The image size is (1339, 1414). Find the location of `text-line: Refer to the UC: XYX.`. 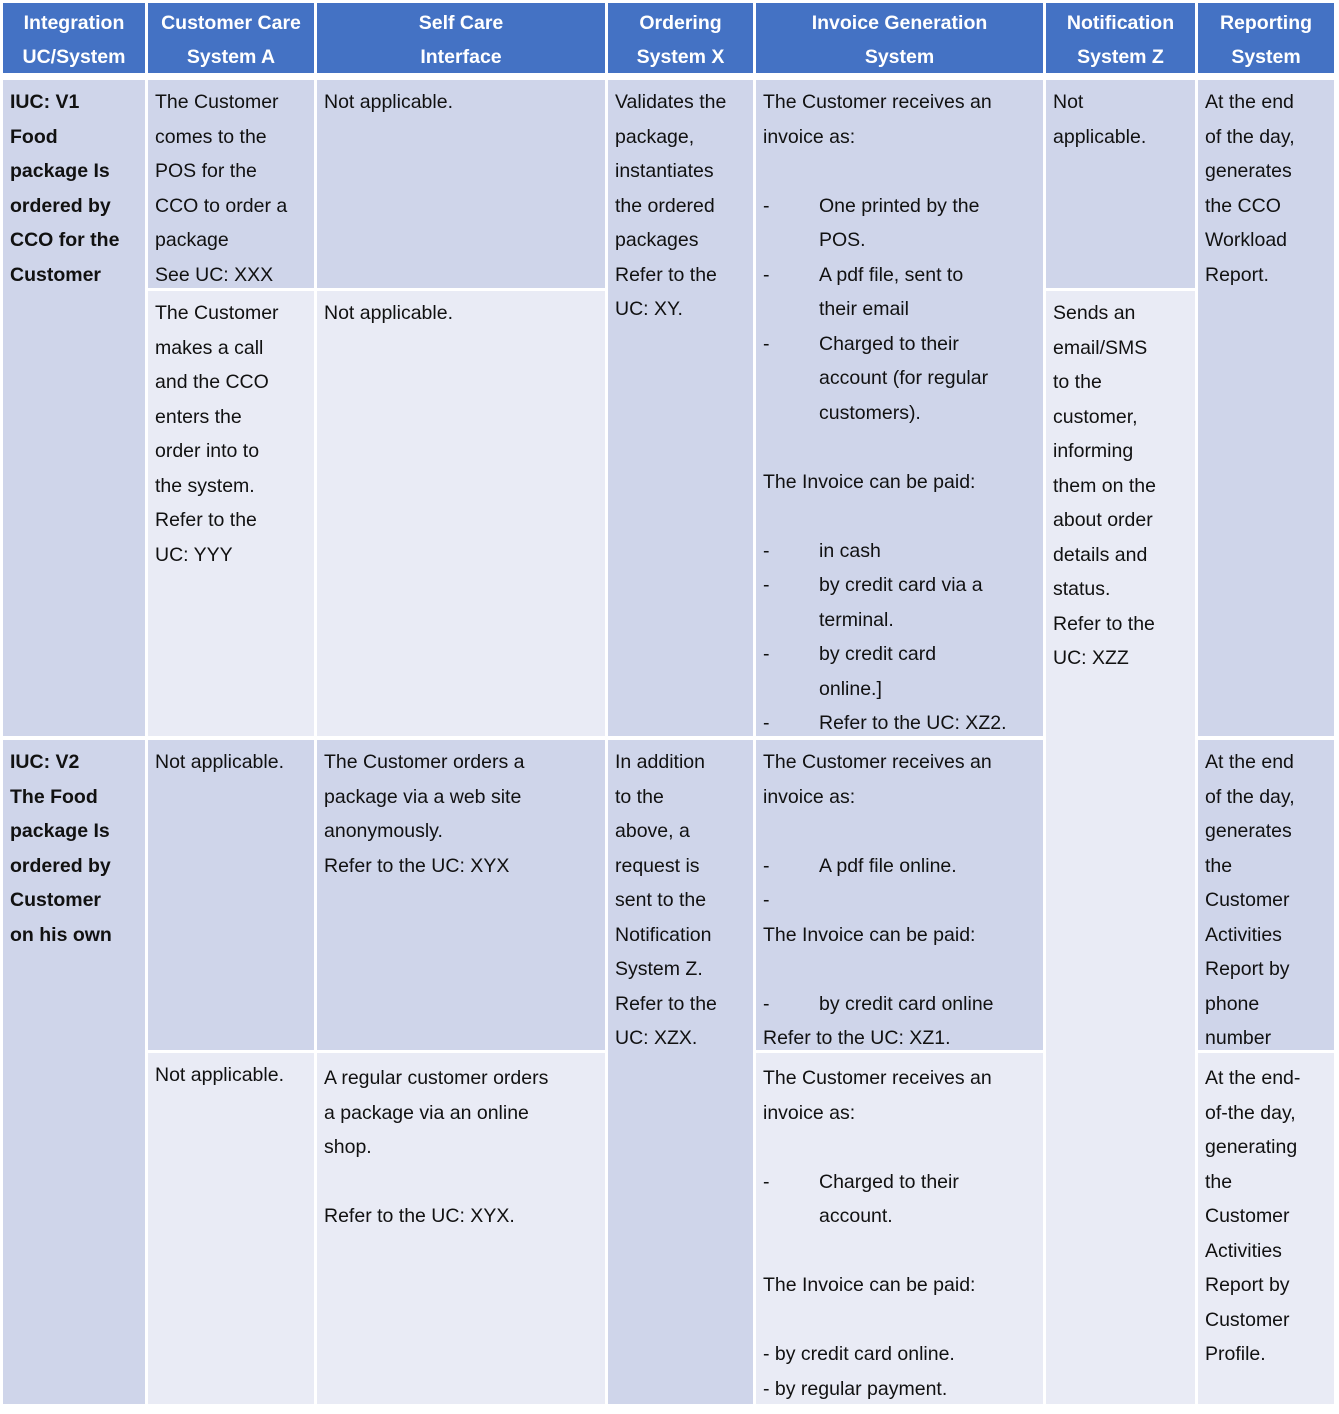

text-line: Refer to the UC: XYX. is located at coordinates (461, 1216).